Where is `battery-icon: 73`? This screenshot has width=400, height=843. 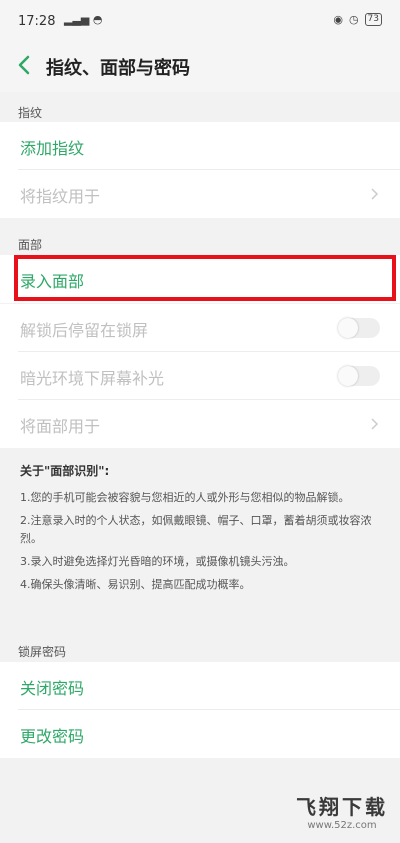 battery-icon: 73 is located at coordinates (373, 19).